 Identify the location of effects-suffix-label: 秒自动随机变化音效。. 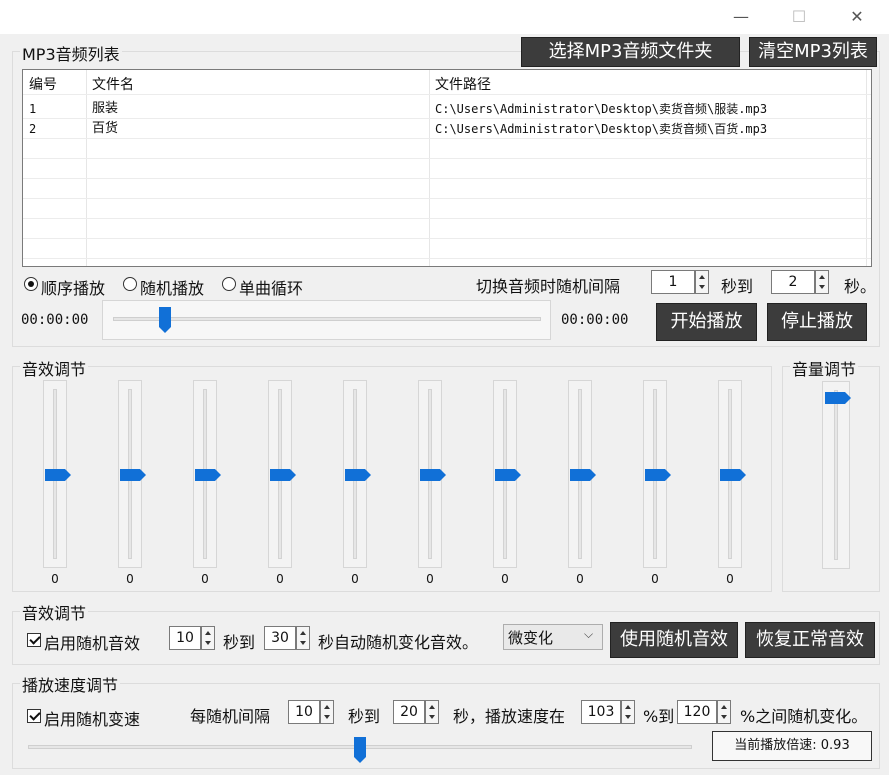
(398, 642).